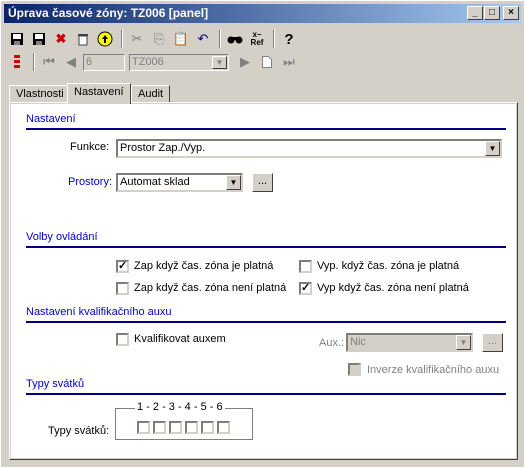 The height and width of the screenshot is (468, 525). I want to click on find-icon, so click(235, 39).